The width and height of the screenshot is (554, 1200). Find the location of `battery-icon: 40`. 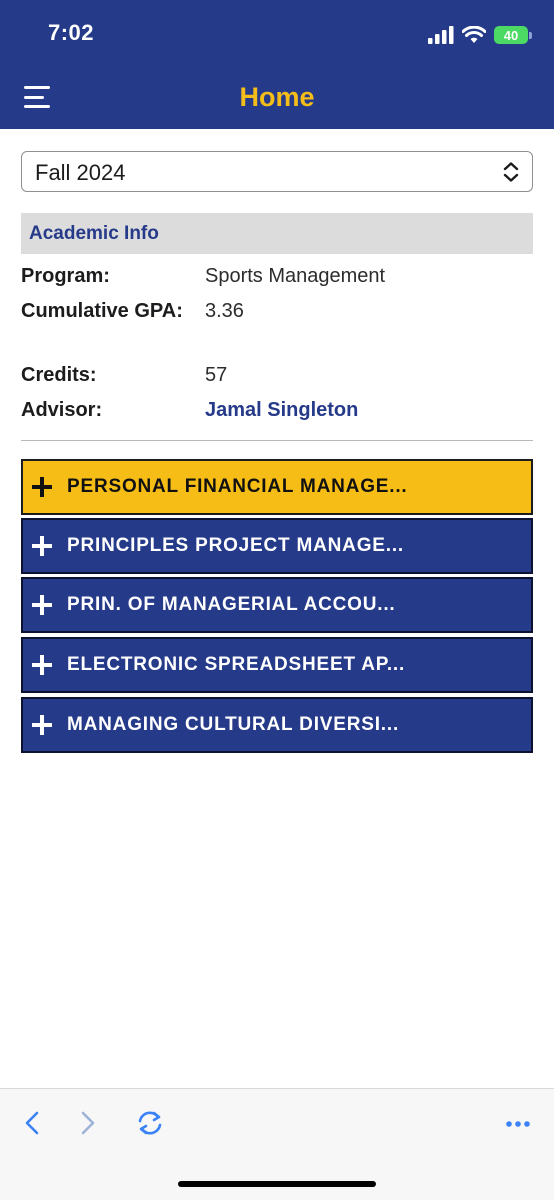

battery-icon: 40 is located at coordinates (513, 35).